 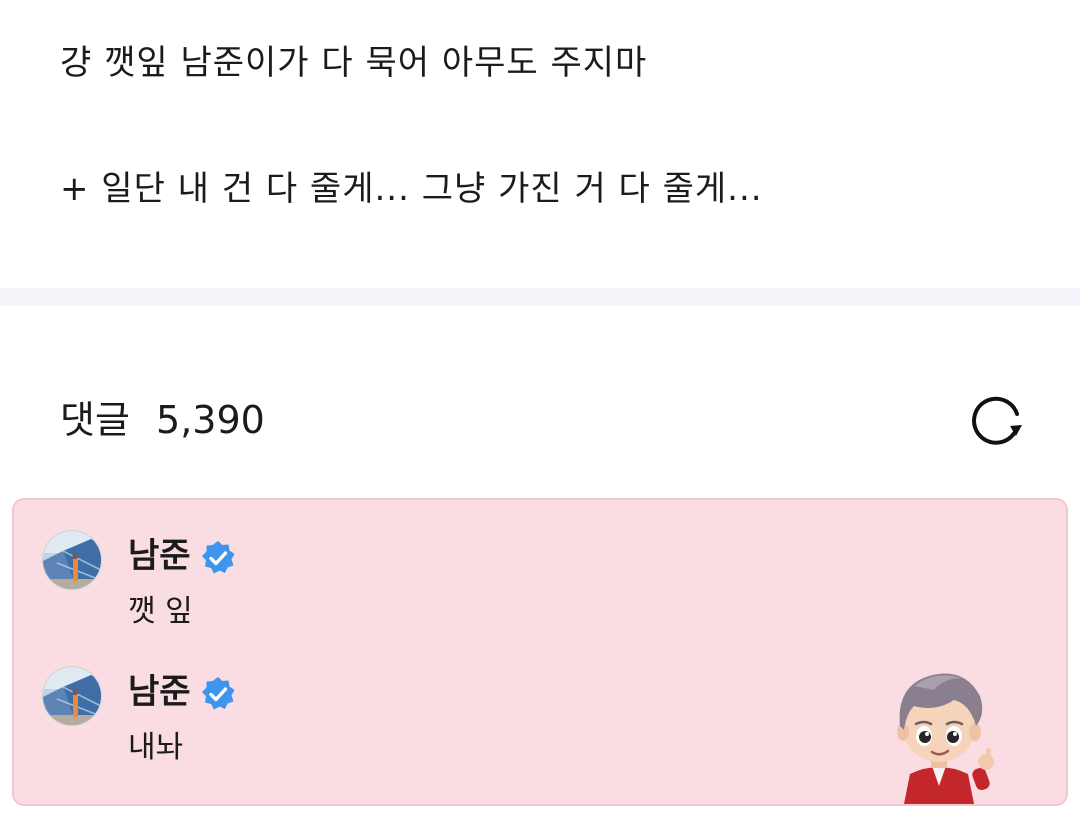 I want to click on refresh-button, so click(x=997, y=421).